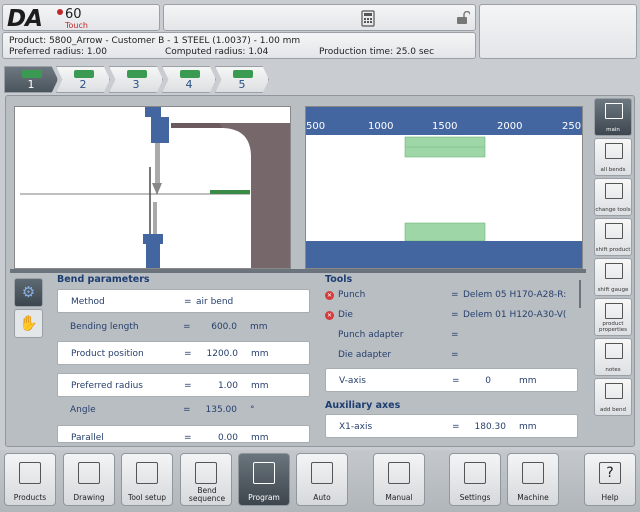  Describe the element at coordinates (264, 473) in the screenshot. I see `program-pages-icon` at that location.